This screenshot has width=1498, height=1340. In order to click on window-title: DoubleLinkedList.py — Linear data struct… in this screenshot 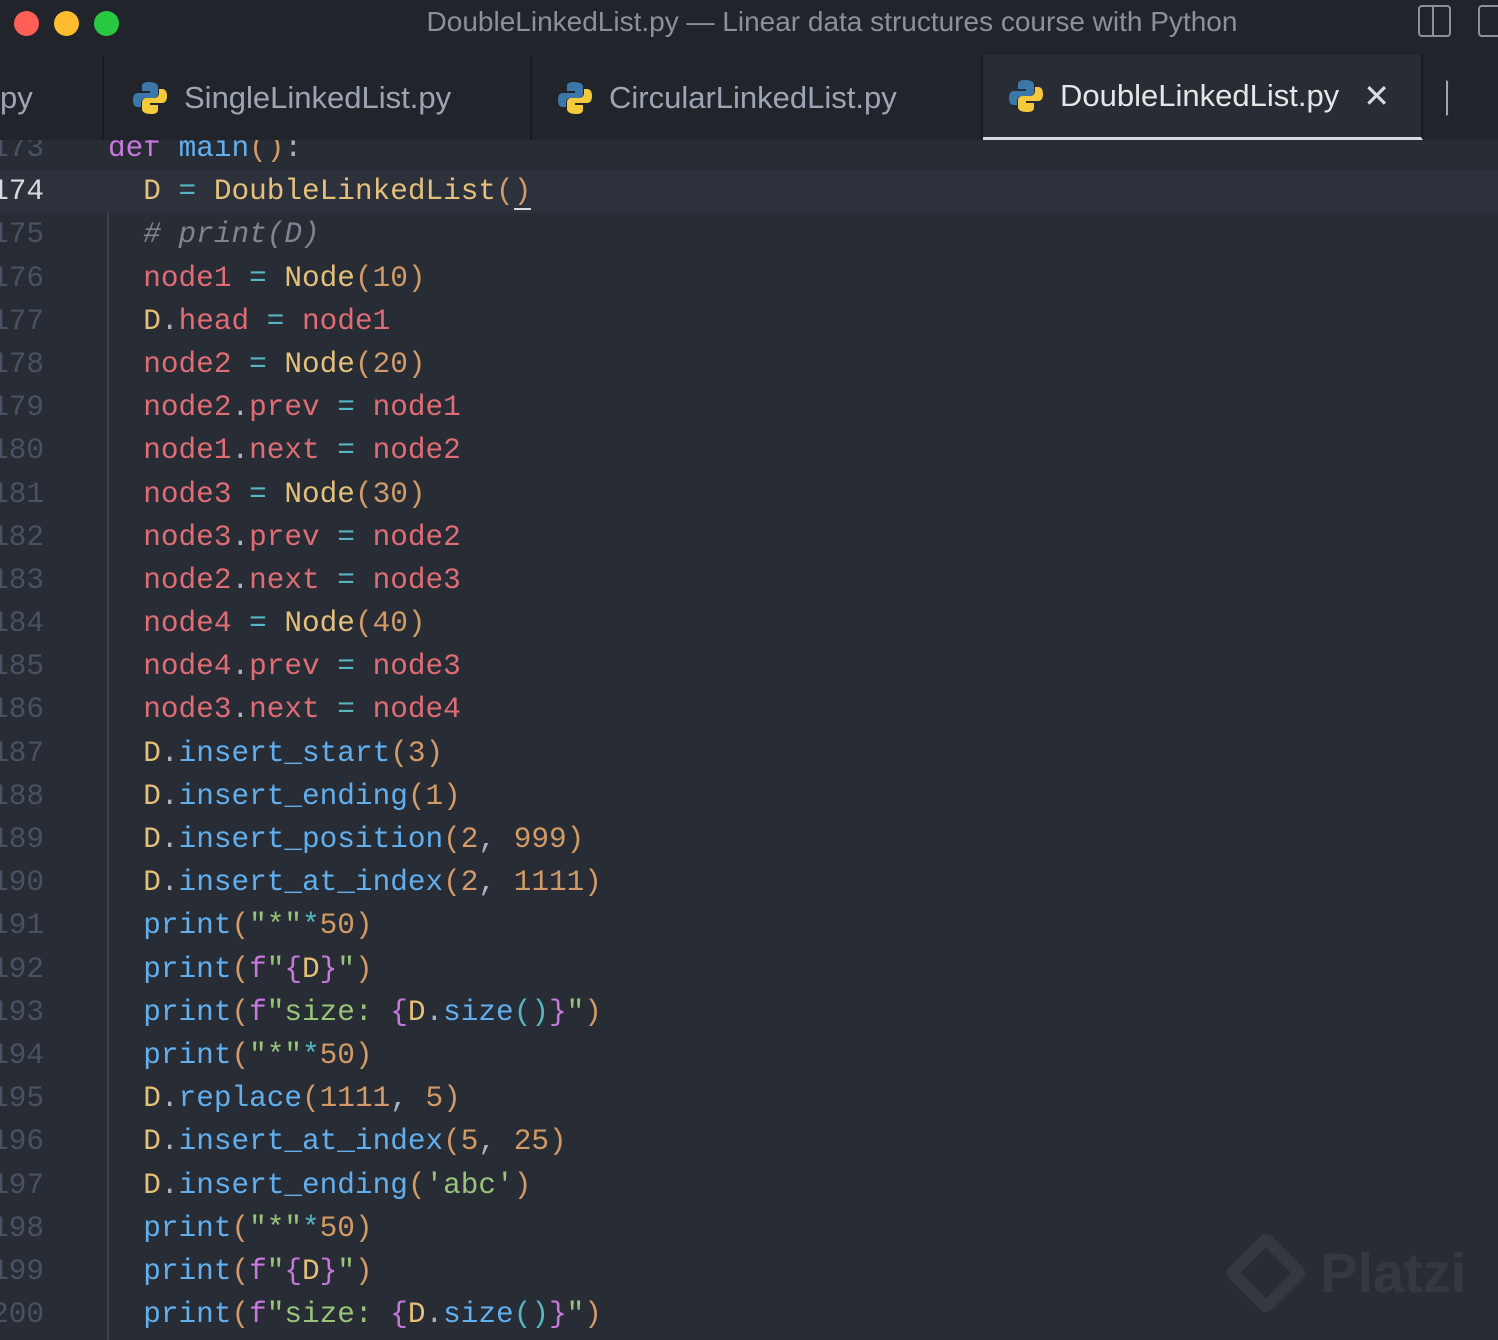, I will do `click(832, 21)`.